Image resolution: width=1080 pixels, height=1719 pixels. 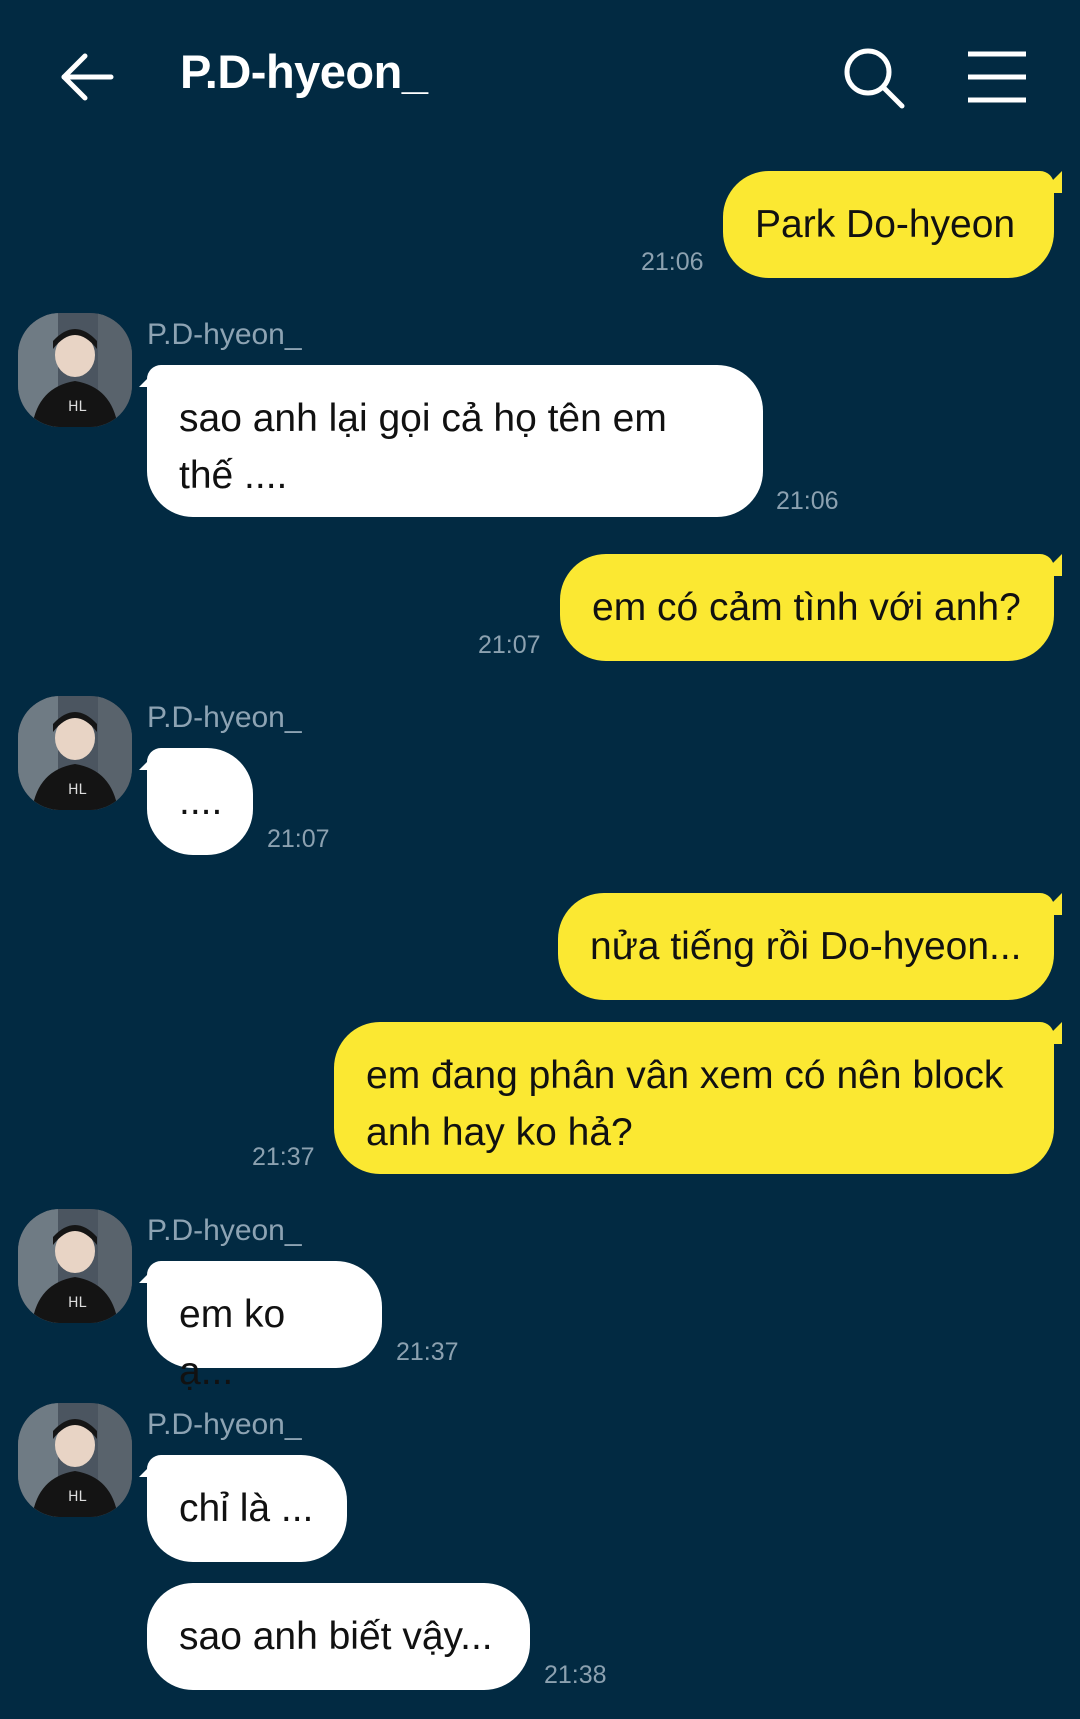 I want to click on search-button, so click(x=875, y=79).